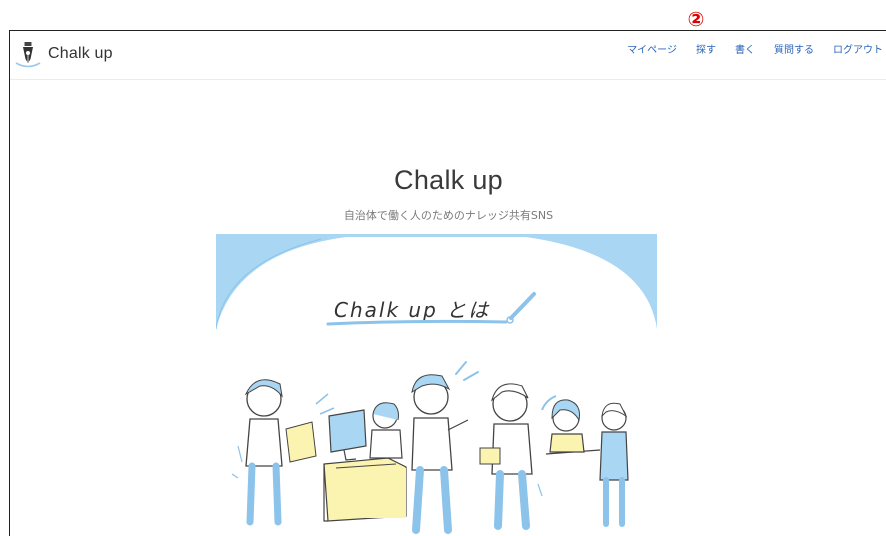 The image size is (886, 536). I want to click on main-nav: マイページ 探す 書く 質問する ログアウト, so click(745, 48).